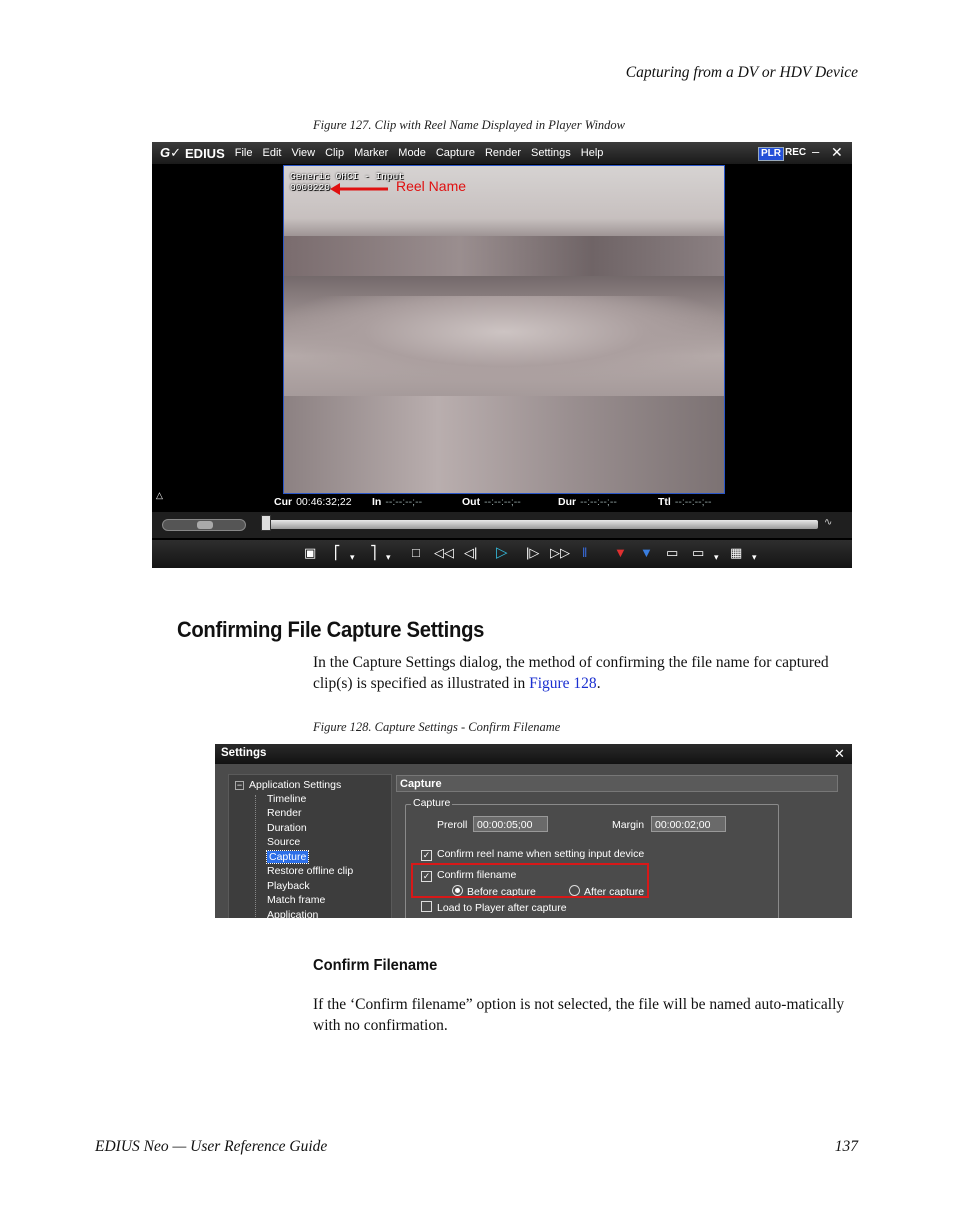 The height and width of the screenshot is (1227, 954). Describe the element at coordinates (698, 553) in the screenshot. I see `overwrite-track-icon: ▭` at that location.